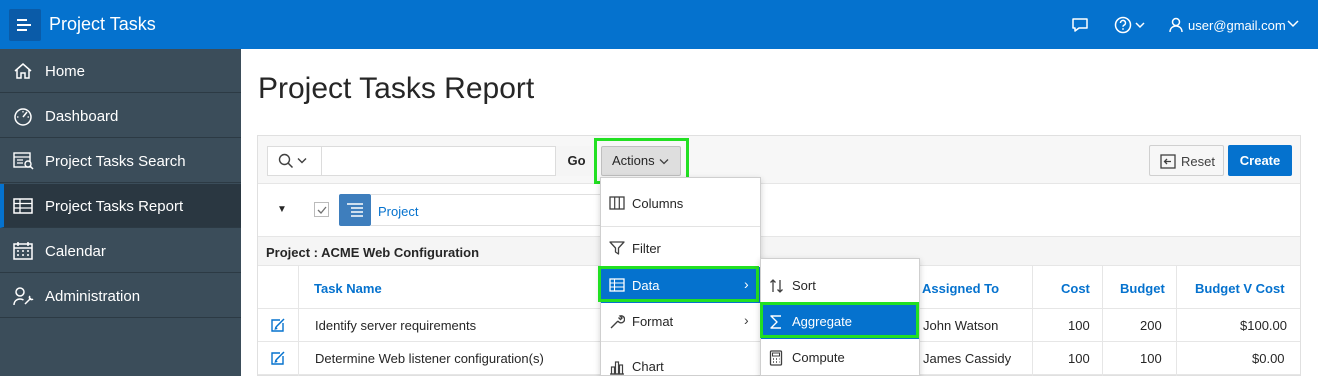 The width and height of the screenshot is (1318, 376). Describe the element at coordinates (75, 251) in the screenshot. I see `sidebar-item-label: Calendar` at that location.